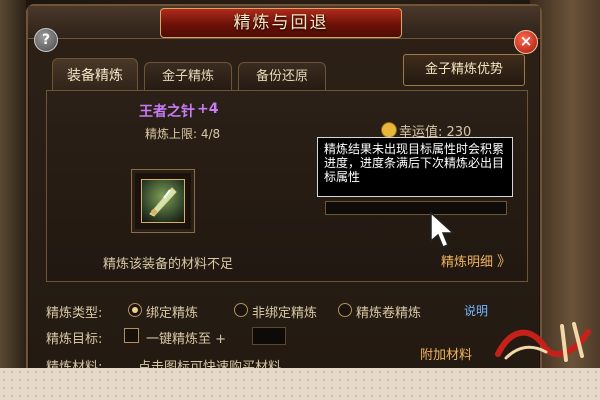 The width and height of the screenshot is (600, 400). What do you see at coordinates (74, 364) in the screenshot?
I see `refine-material-label: 精炼材料:` at bounding box center [74, 364].